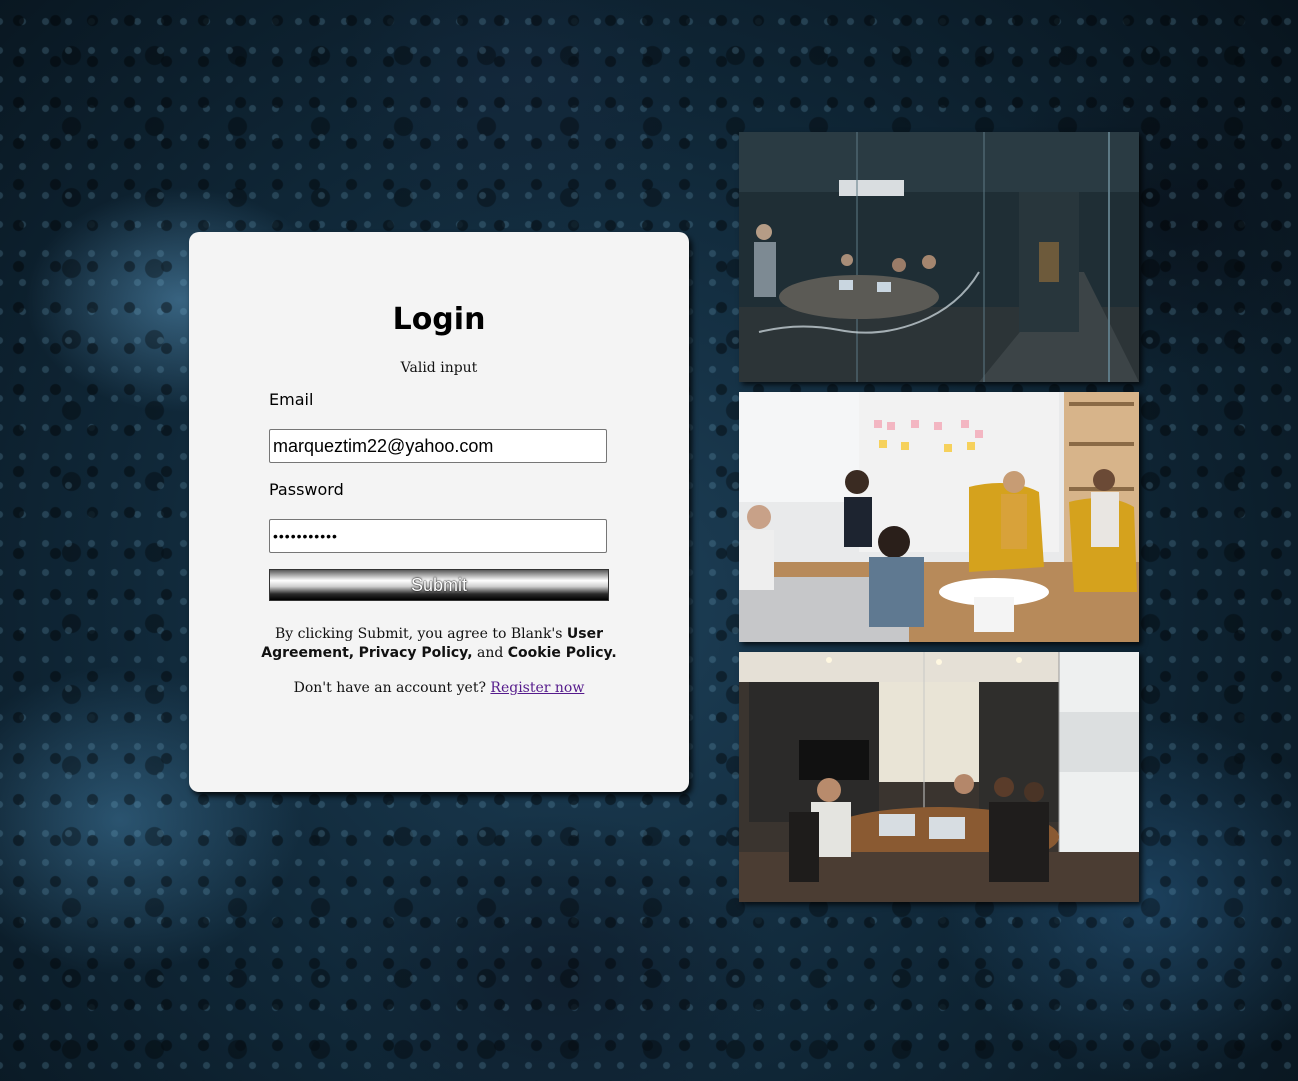 The height and width of the screenshot is (1081, 1298). What do you see at coordinates (439, 319) in the screenshot?
I see `login-title: Login` at bounding box center [439, 319].